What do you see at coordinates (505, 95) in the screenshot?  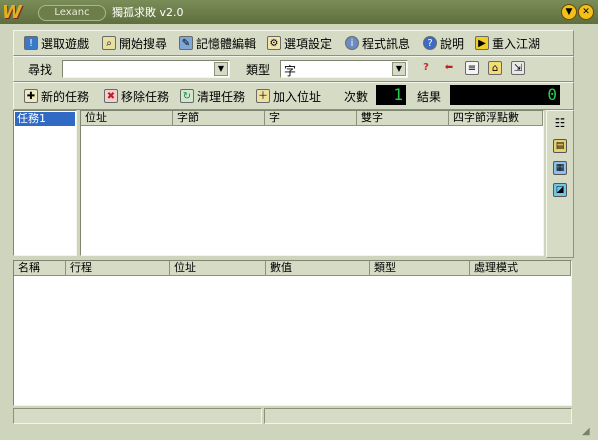 I see `result-display: 0` at bounding box center [505, 95].